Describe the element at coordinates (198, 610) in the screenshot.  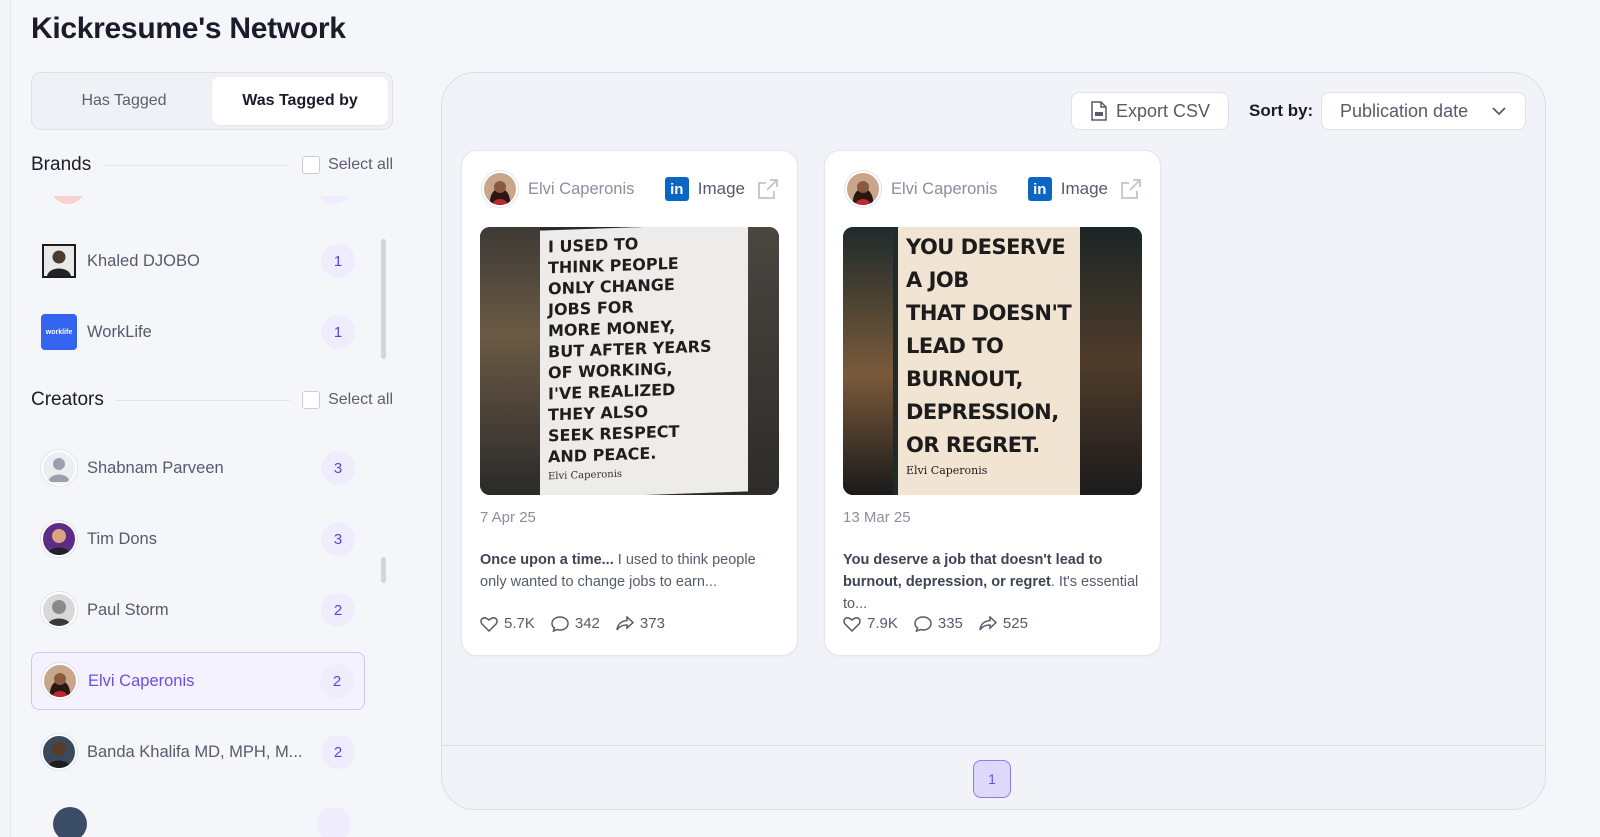
I see `creator-item-paul-storm: Paul Storm 2` at that location.